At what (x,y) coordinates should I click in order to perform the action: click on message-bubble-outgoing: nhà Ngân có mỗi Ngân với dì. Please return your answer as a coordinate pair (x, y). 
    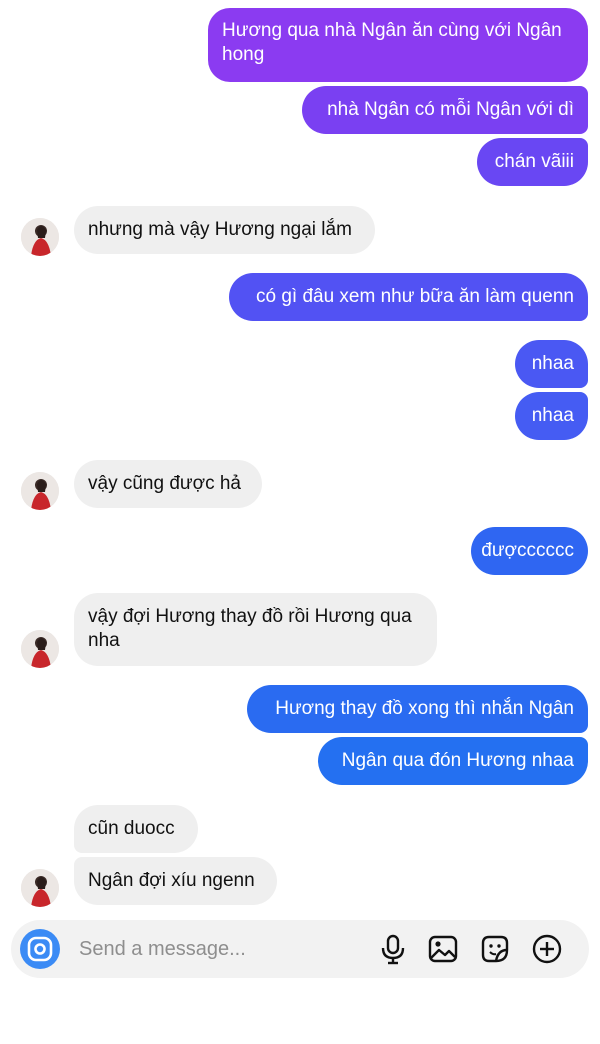
    Looking at the image, I should click on (445, 110).